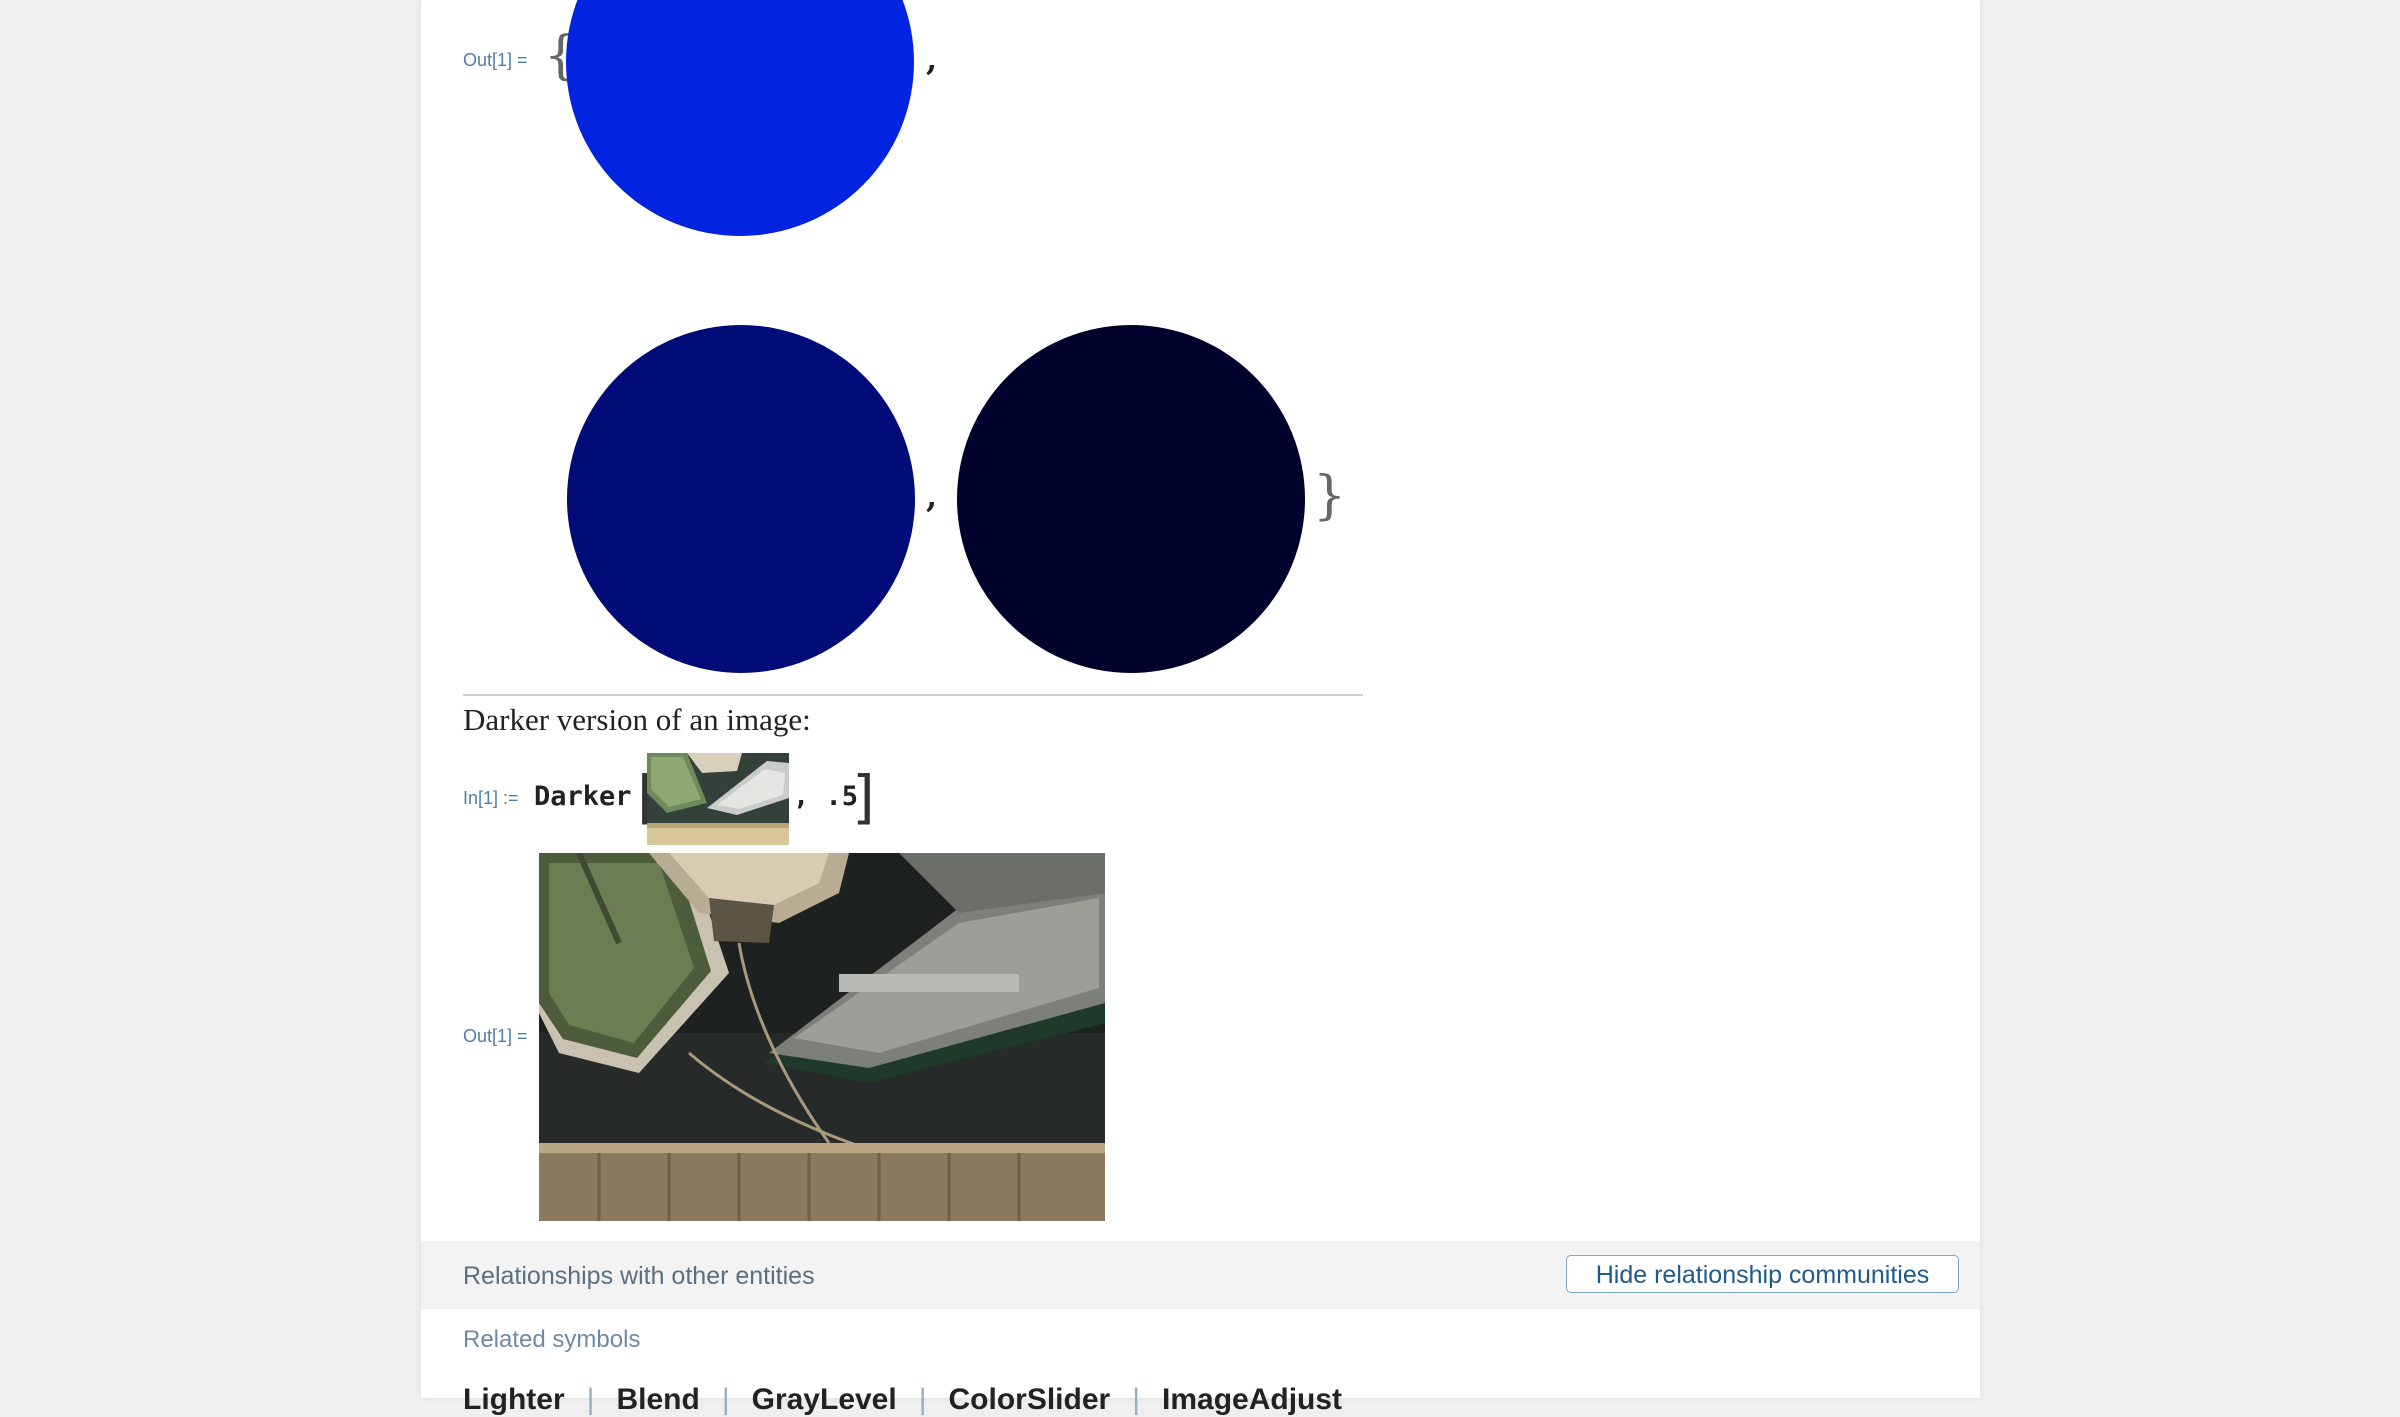  I want to click on function-name: Darker, so click(583, 796).